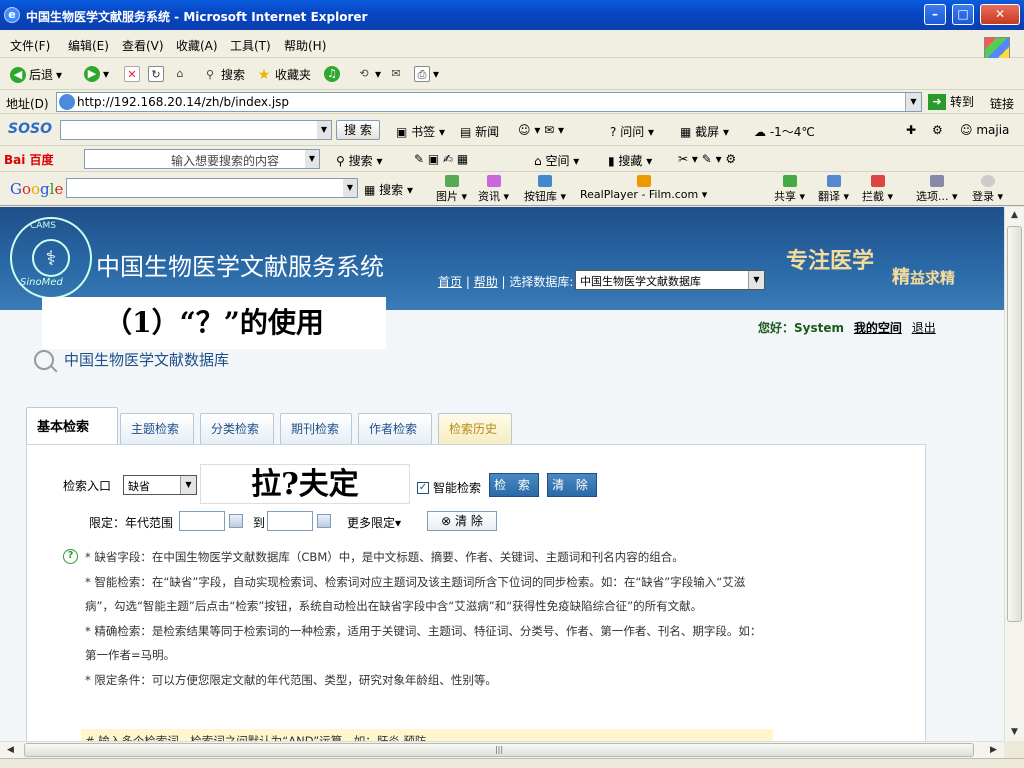 The height and width of the screenshot is (768, 1024). Describe the element at coordinates (41, 282) in the screenshot. I see `logo-bottom-text: SinoMed` at that location.